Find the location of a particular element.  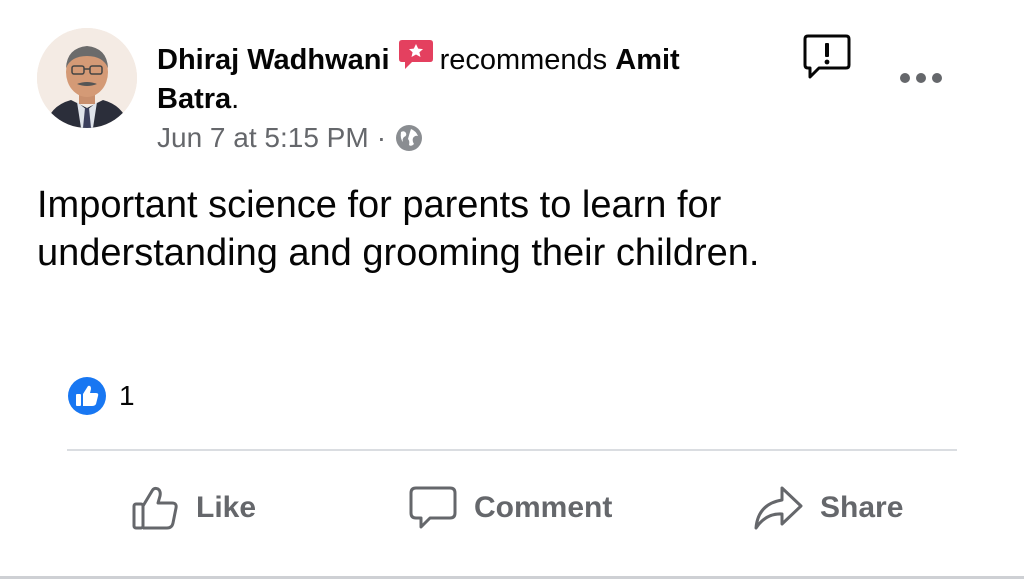

more-options-icon is located at coordinates (921, 78).